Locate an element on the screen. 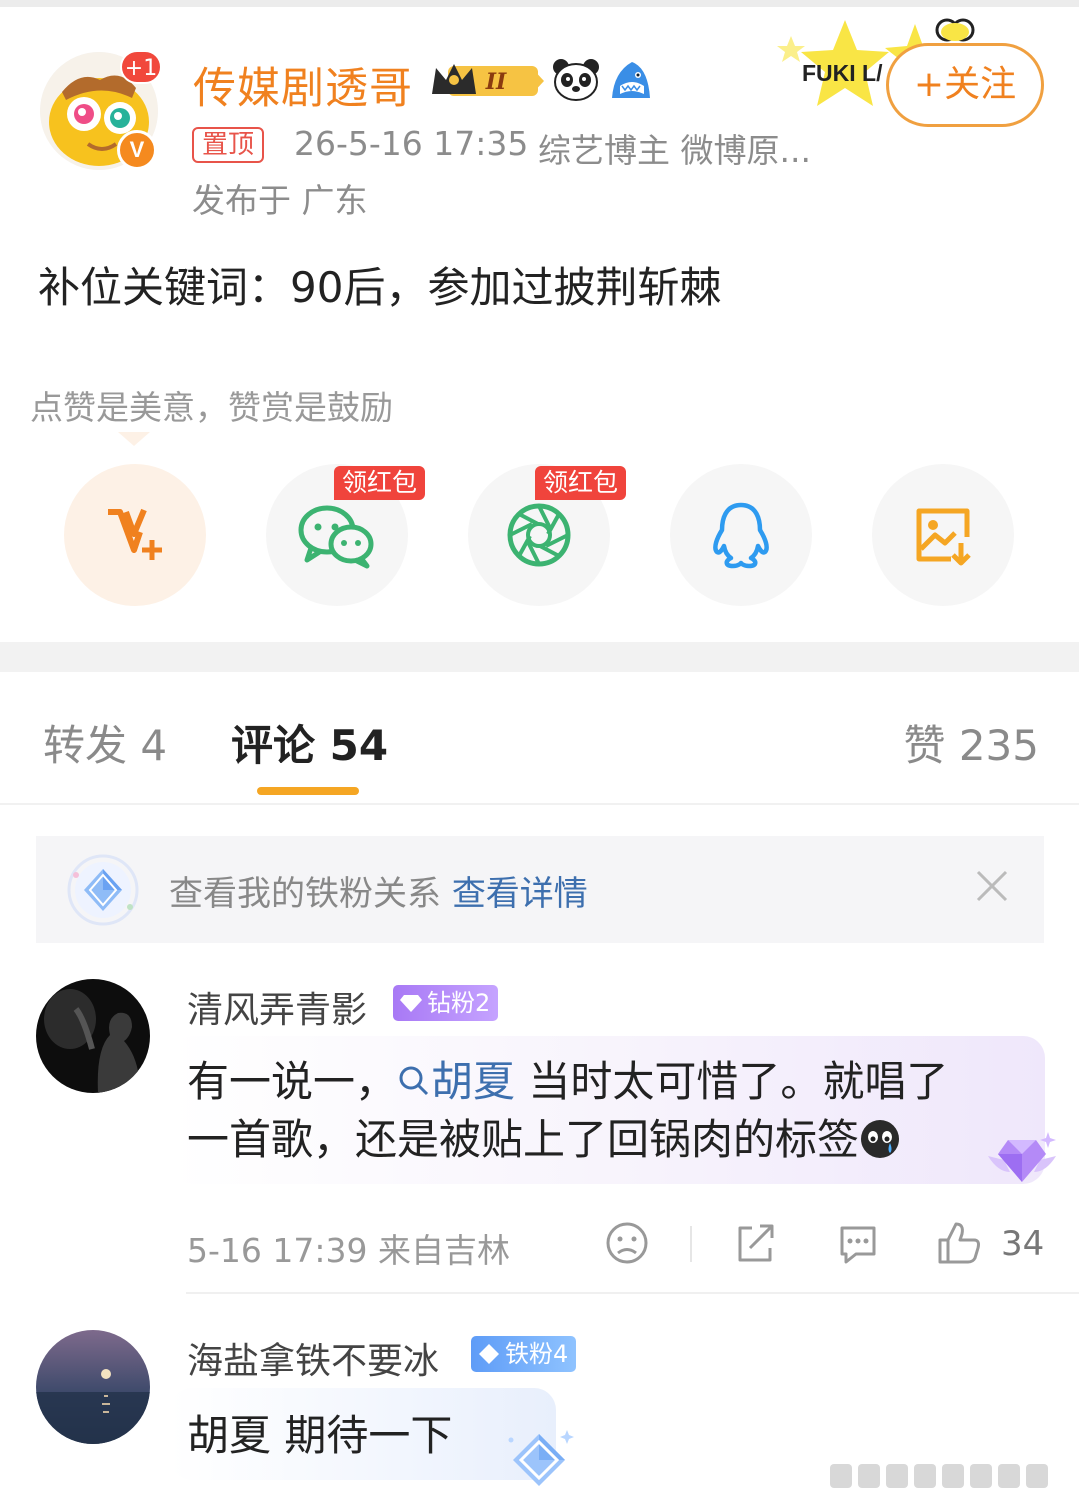 This screenshot has height=1501, width=1079. fan-badge-label: 铁粉4 is located at coordinates (537, 1354).